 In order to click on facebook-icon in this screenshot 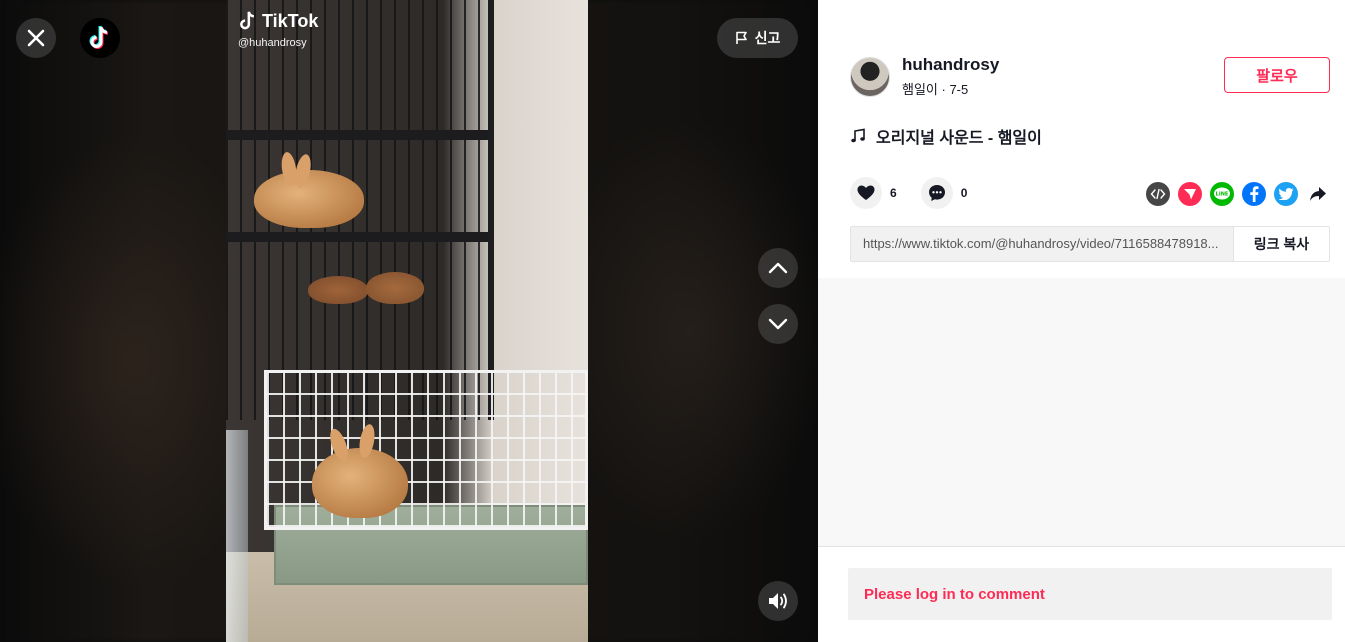, I will do `click(1254, 194)`.